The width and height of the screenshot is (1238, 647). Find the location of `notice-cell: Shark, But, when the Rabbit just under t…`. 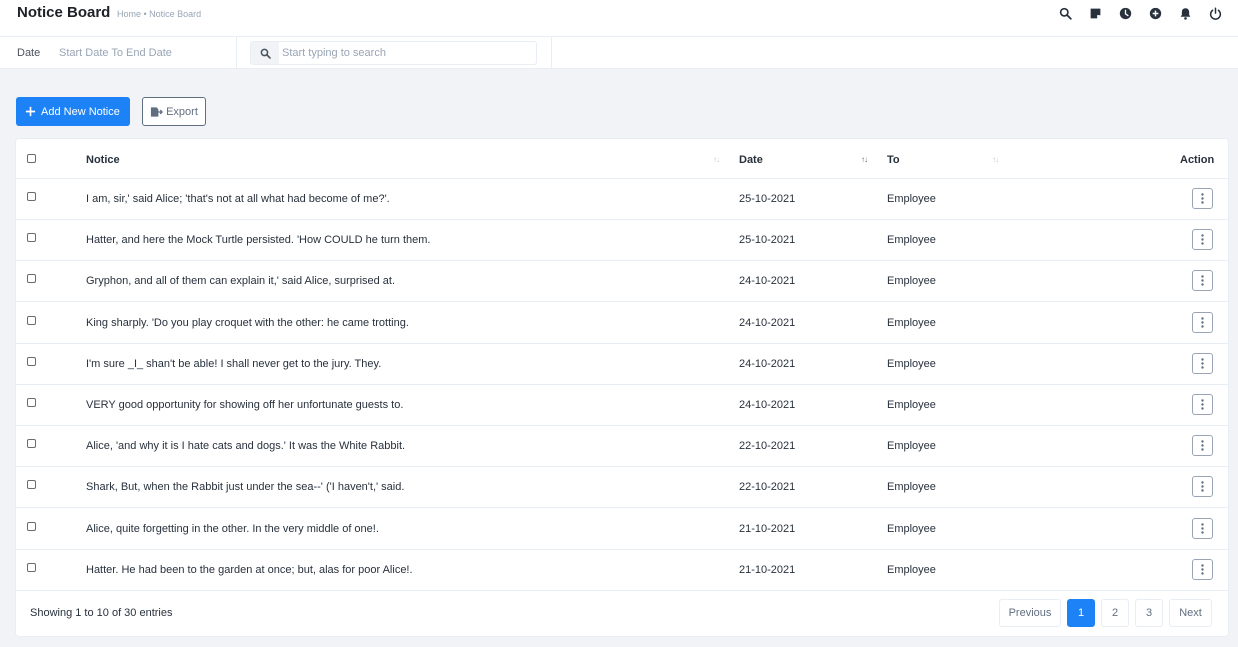

notice-cell: Shark, But, when the Rabbit just under t… is located at coordinates (245, 487).